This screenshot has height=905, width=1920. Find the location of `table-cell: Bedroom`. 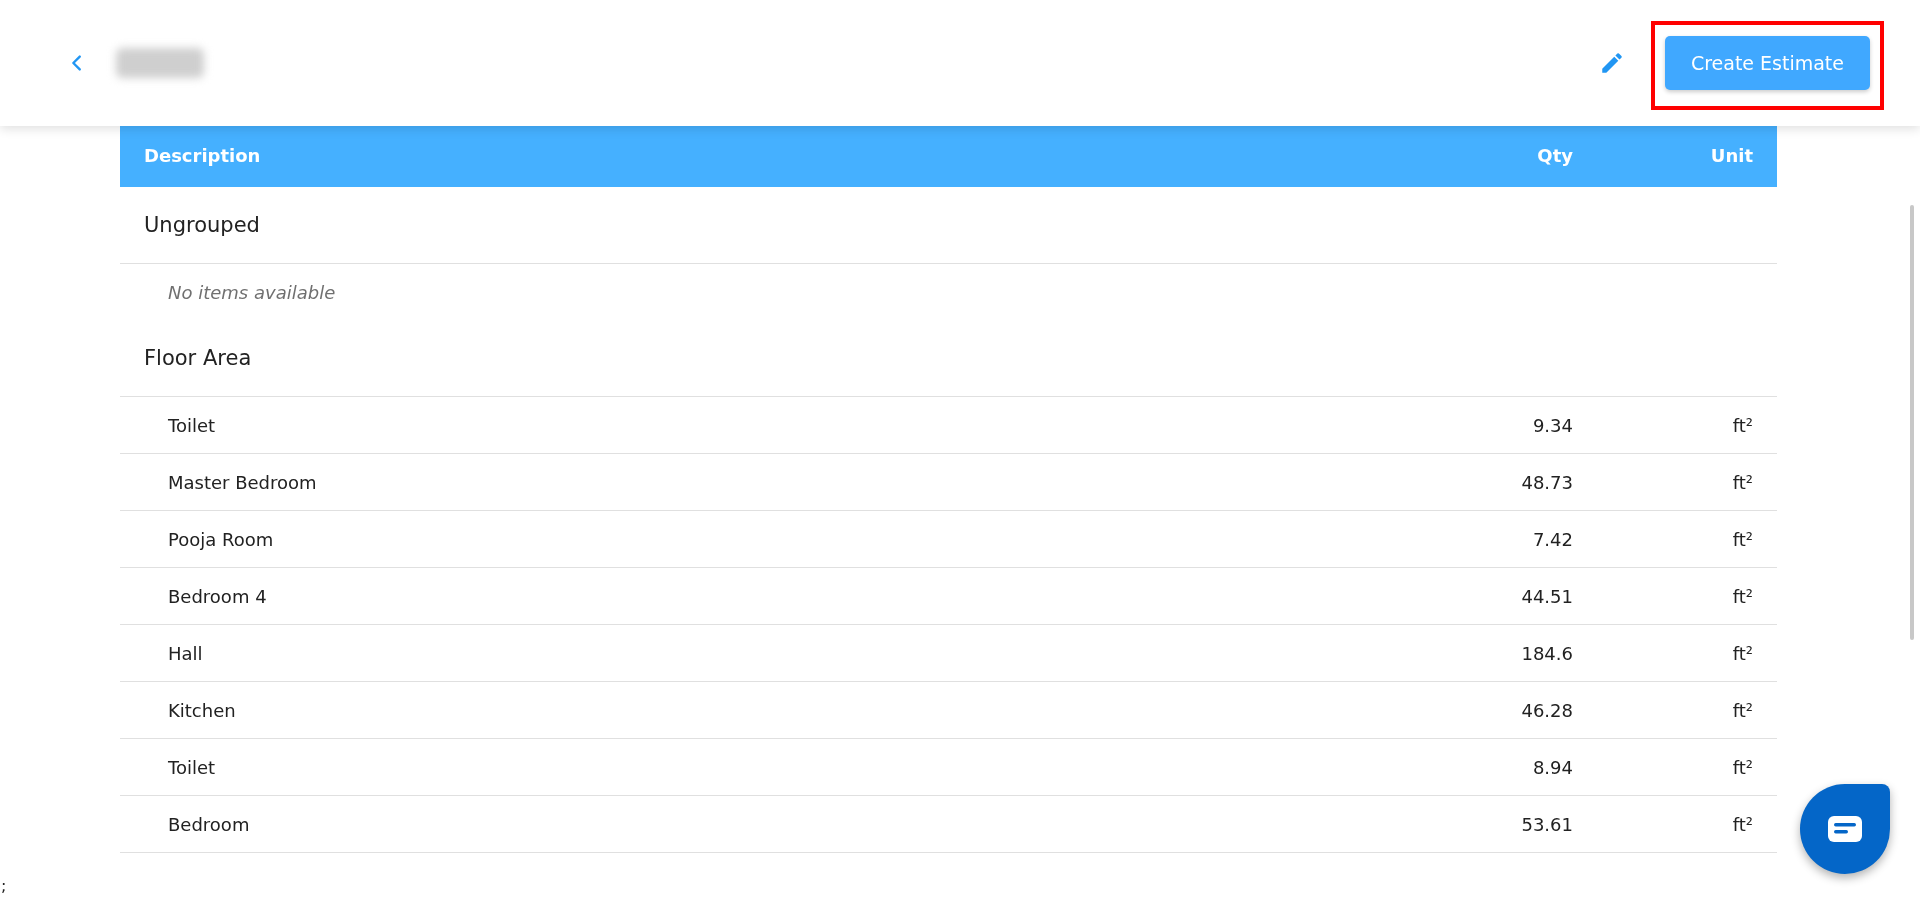

table-cell: Bedroom is located at coordinates (209, 824).